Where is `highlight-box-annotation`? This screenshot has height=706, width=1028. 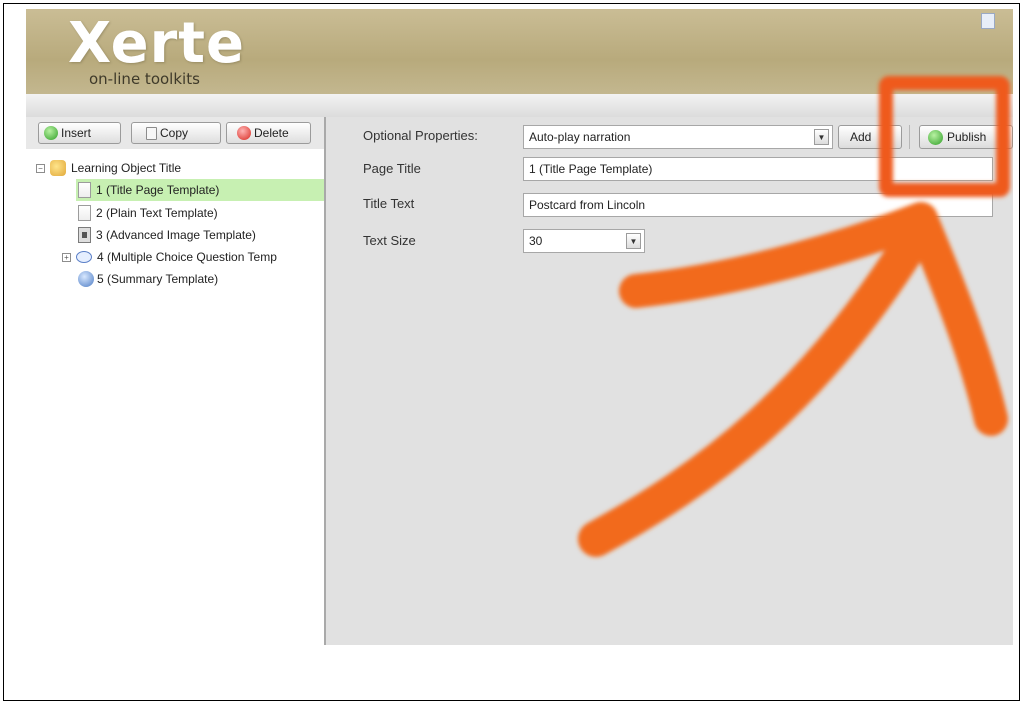
highlight-box-annotation is located at coordinates (944, 136).